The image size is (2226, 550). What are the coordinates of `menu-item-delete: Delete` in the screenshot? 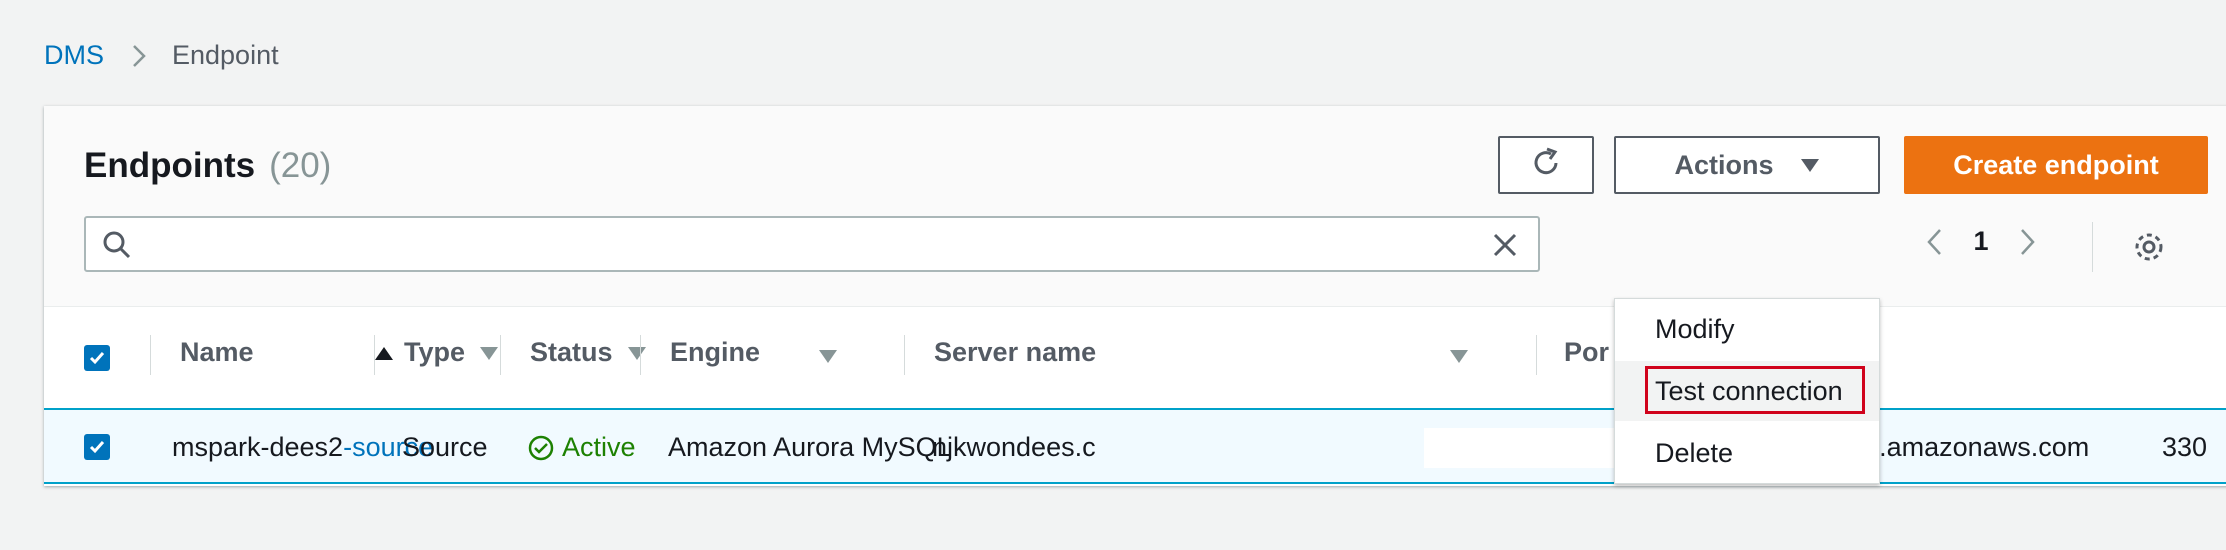 It's located at (1747, 453).